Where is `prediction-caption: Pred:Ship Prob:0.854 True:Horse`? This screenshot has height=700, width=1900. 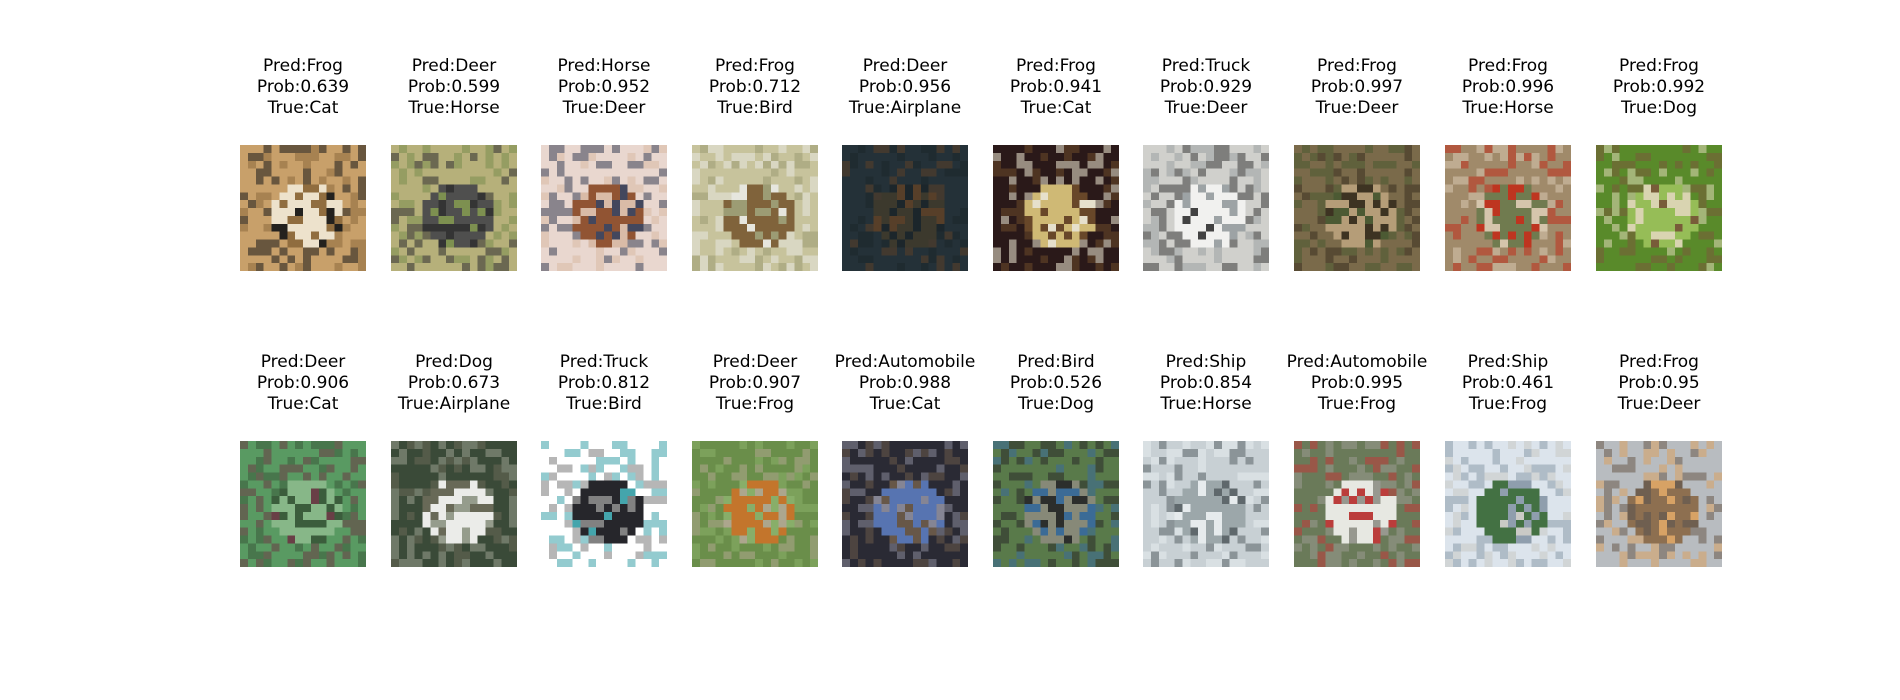
prediction-caption: Pred:Ship Prob:0.854 True:Horse is located at coordinates (1206, 383).